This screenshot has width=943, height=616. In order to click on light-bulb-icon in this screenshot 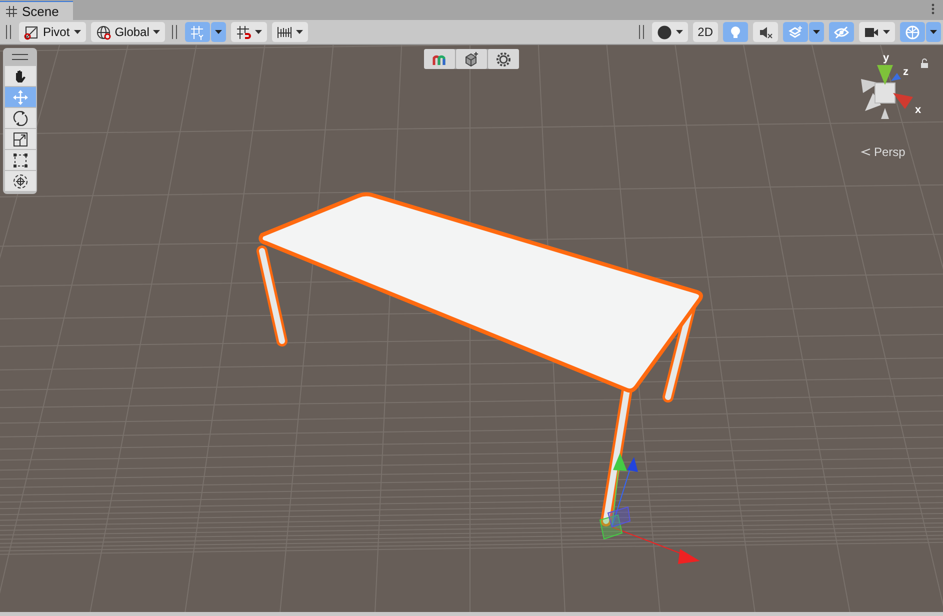, I will do `click(735, 32)`.